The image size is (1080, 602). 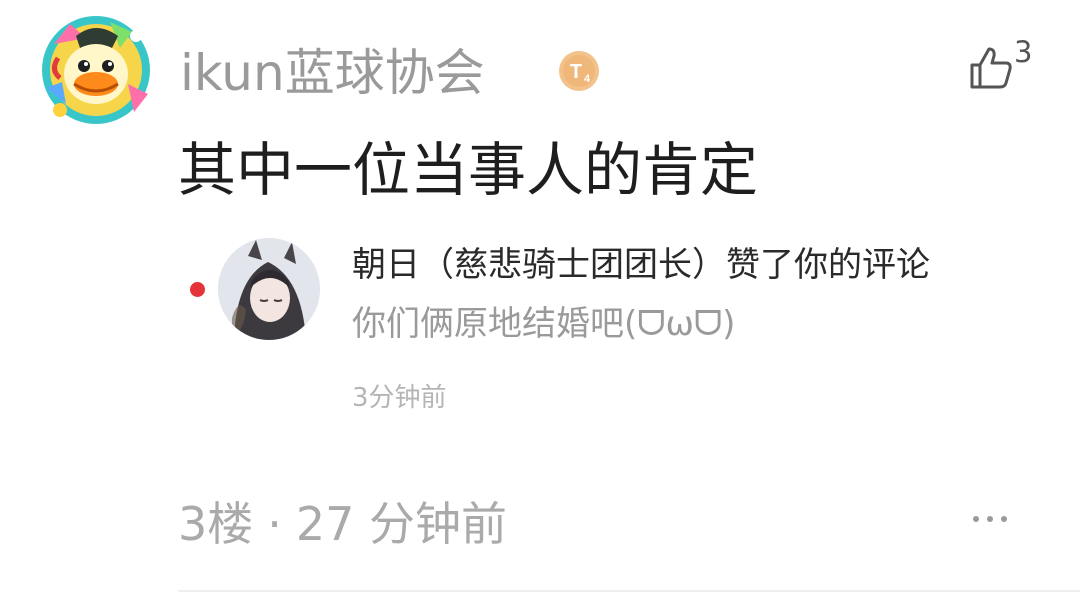 I want to click on level-badge-icon: T 4, so click(x=579, y=71).